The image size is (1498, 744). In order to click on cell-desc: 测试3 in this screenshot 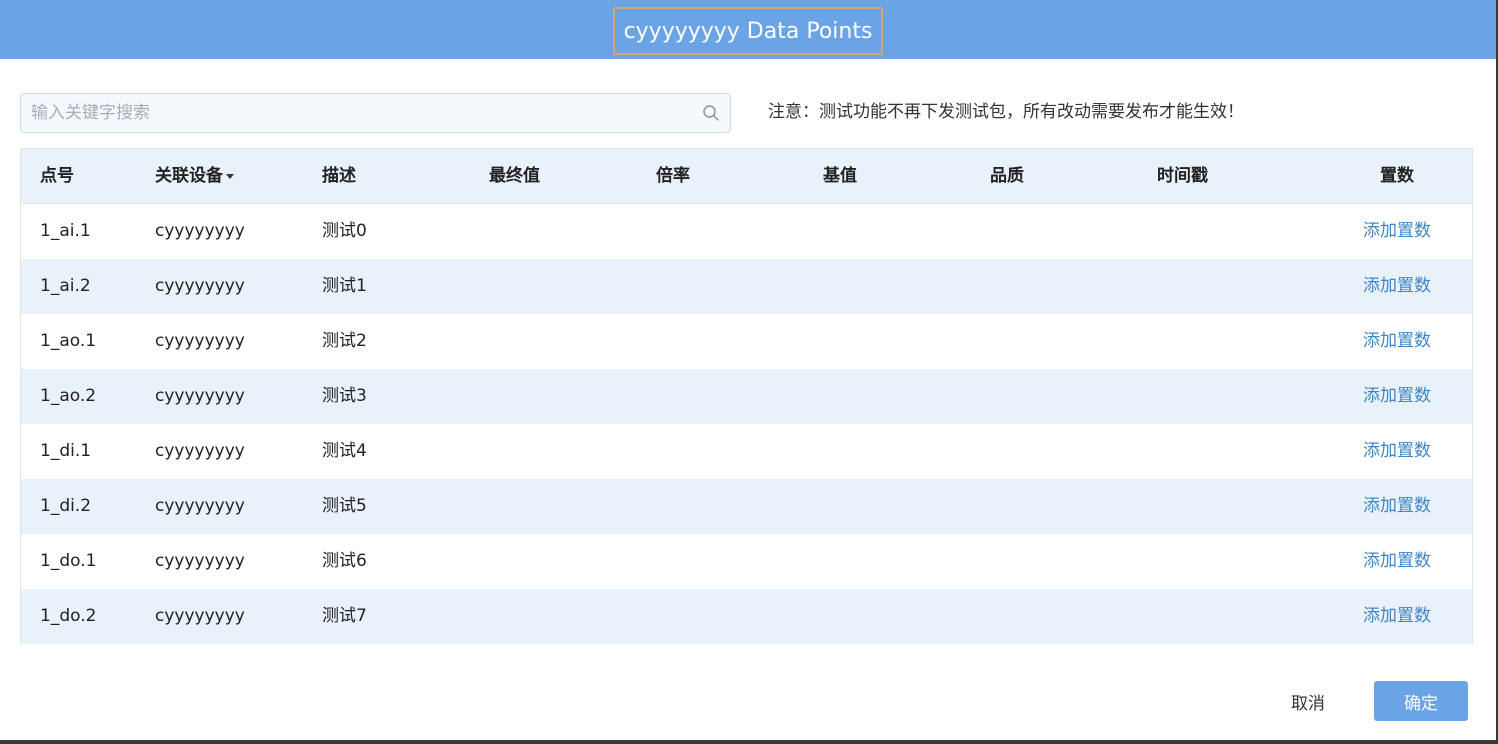, I will do `click(344, 396)`.